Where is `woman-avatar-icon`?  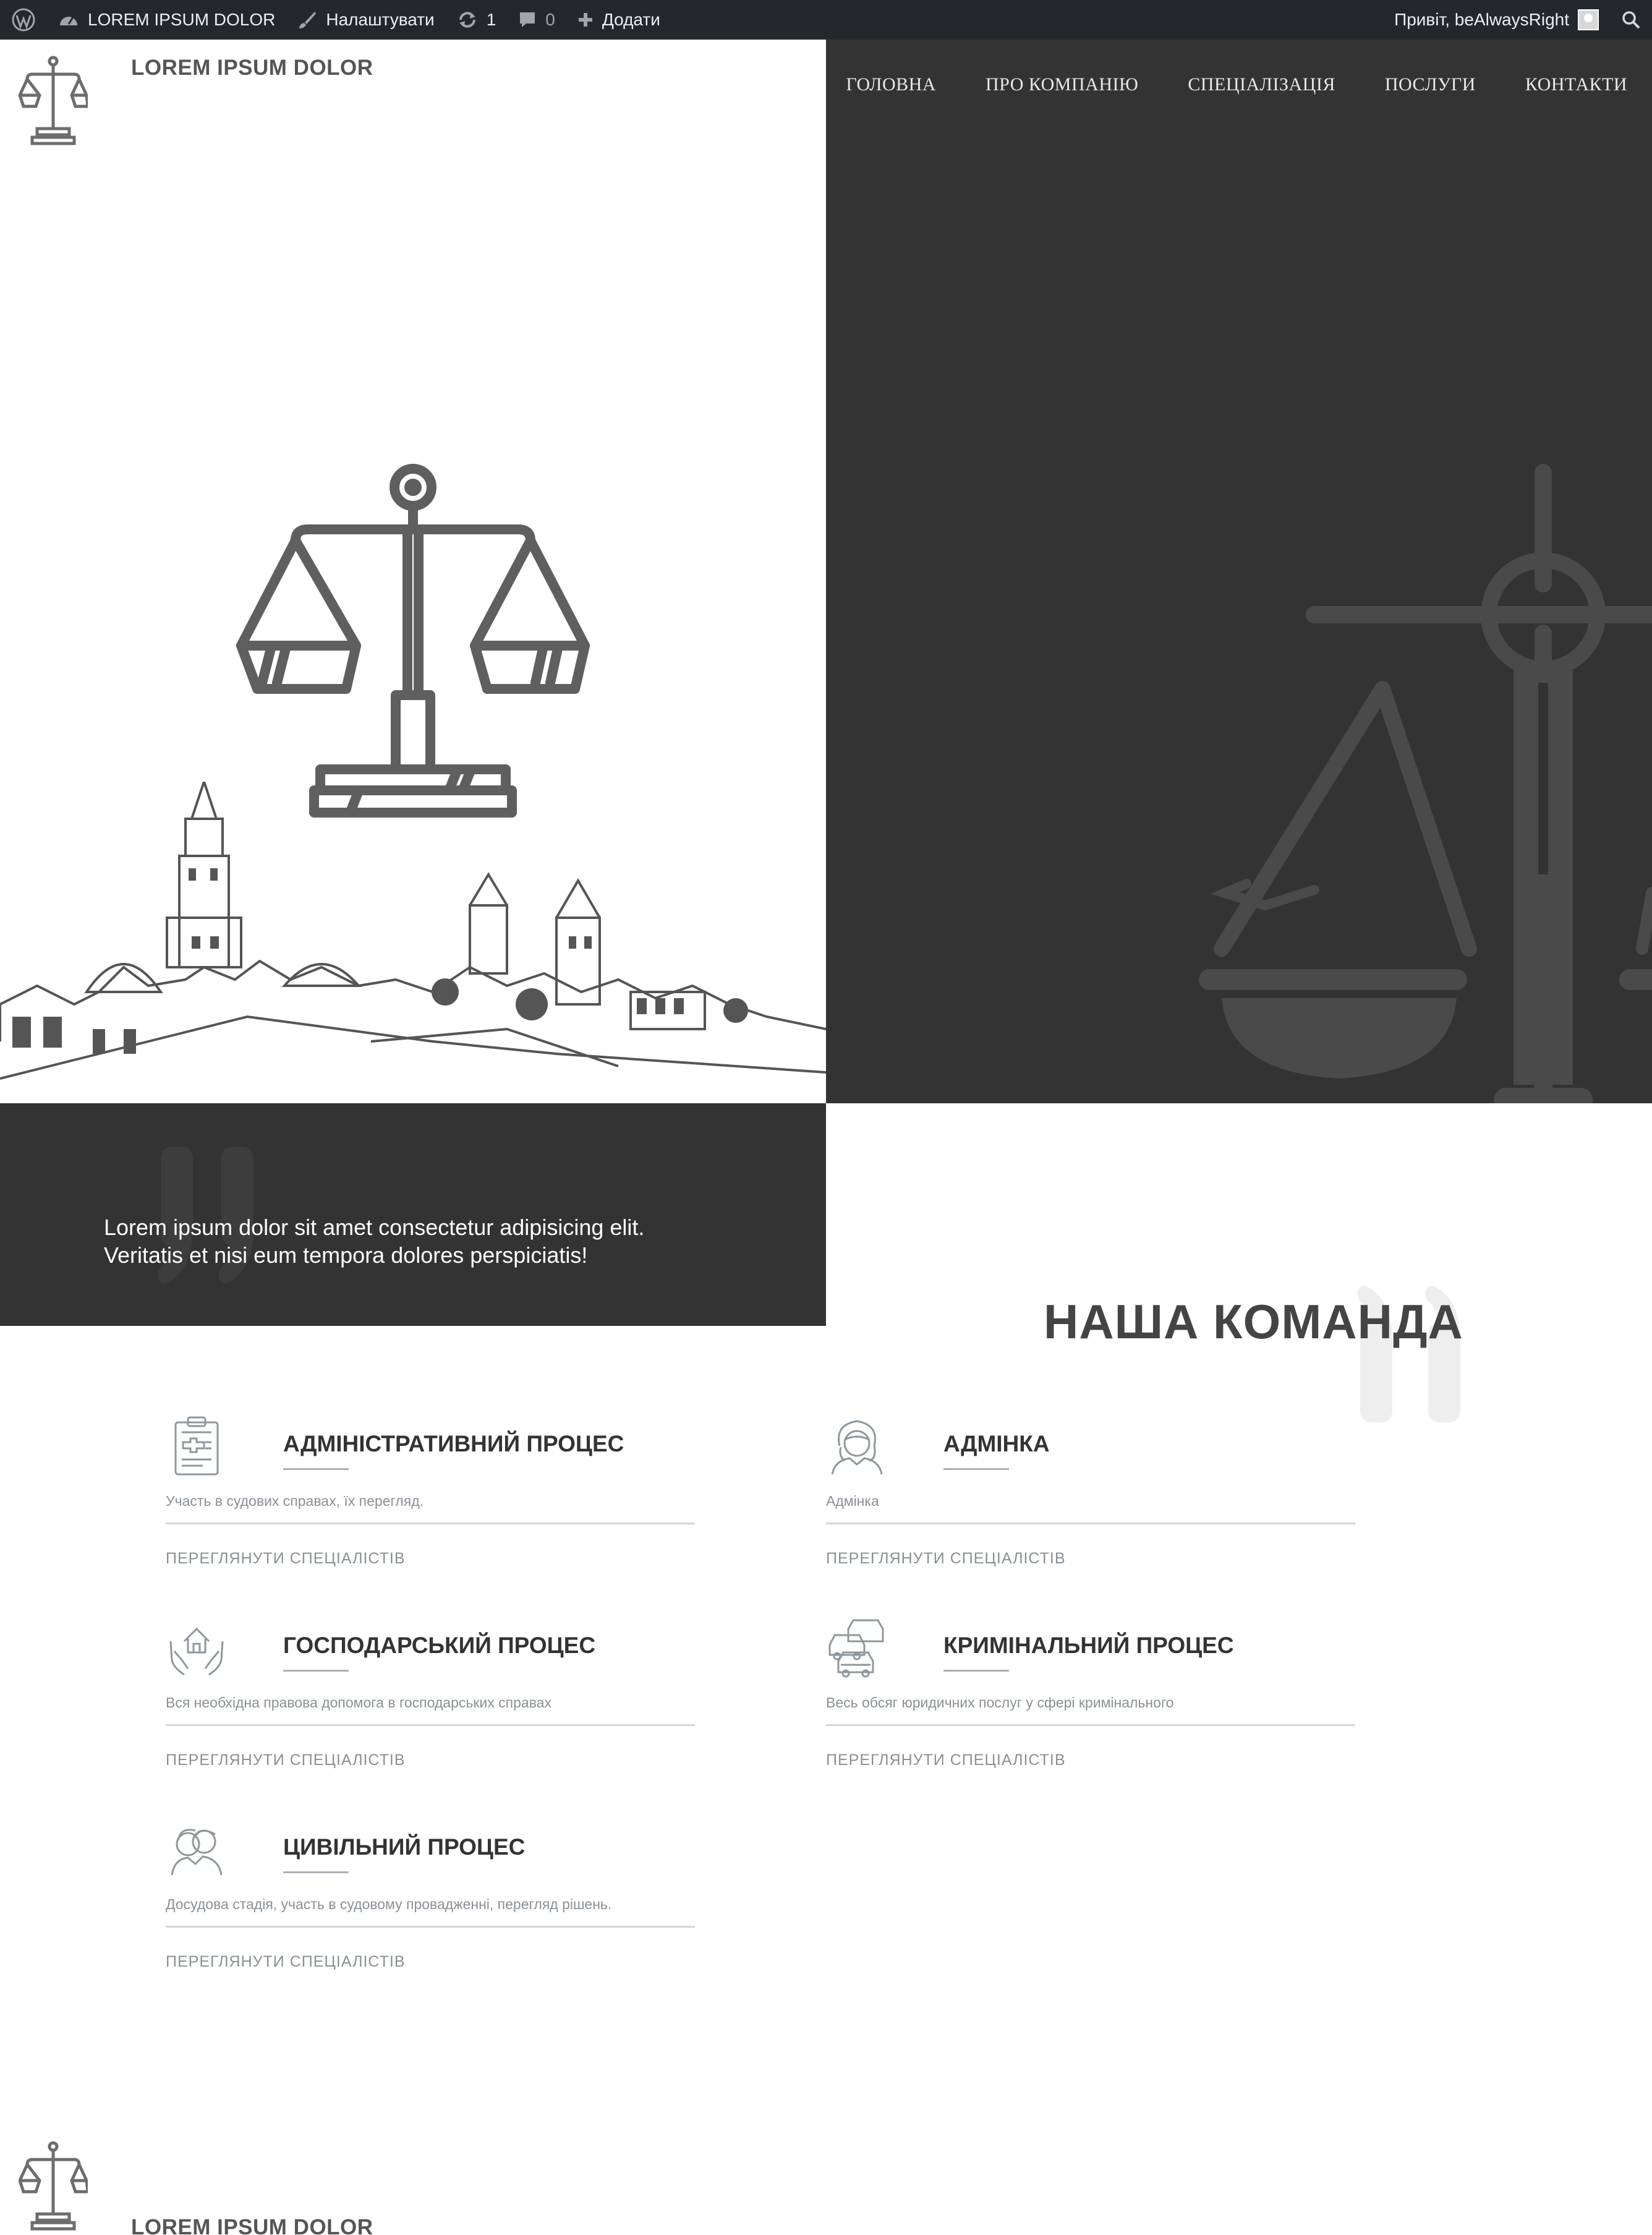 woman-avatar-icon is located at coordinates (857, 1447).